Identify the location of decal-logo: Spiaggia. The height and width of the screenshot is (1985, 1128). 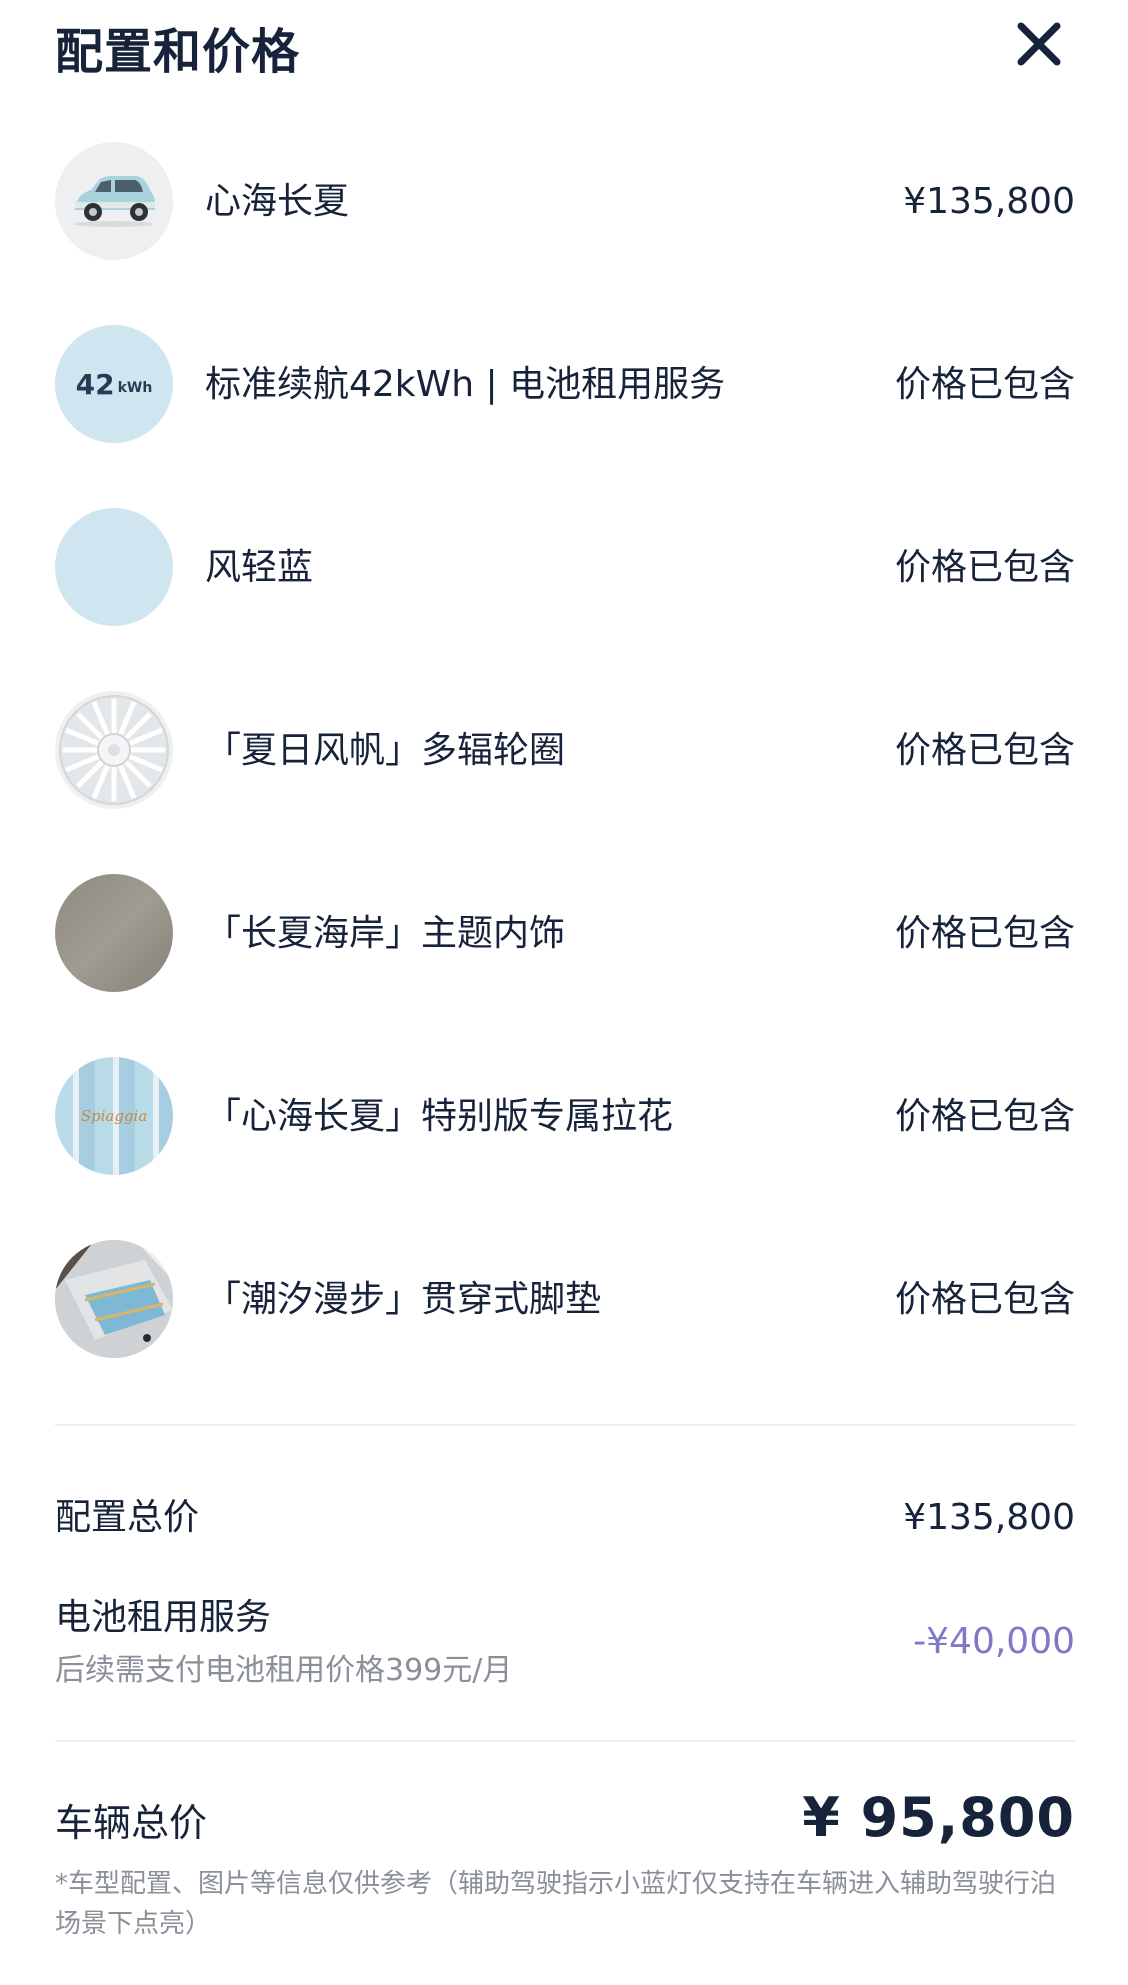
(114, 1116).